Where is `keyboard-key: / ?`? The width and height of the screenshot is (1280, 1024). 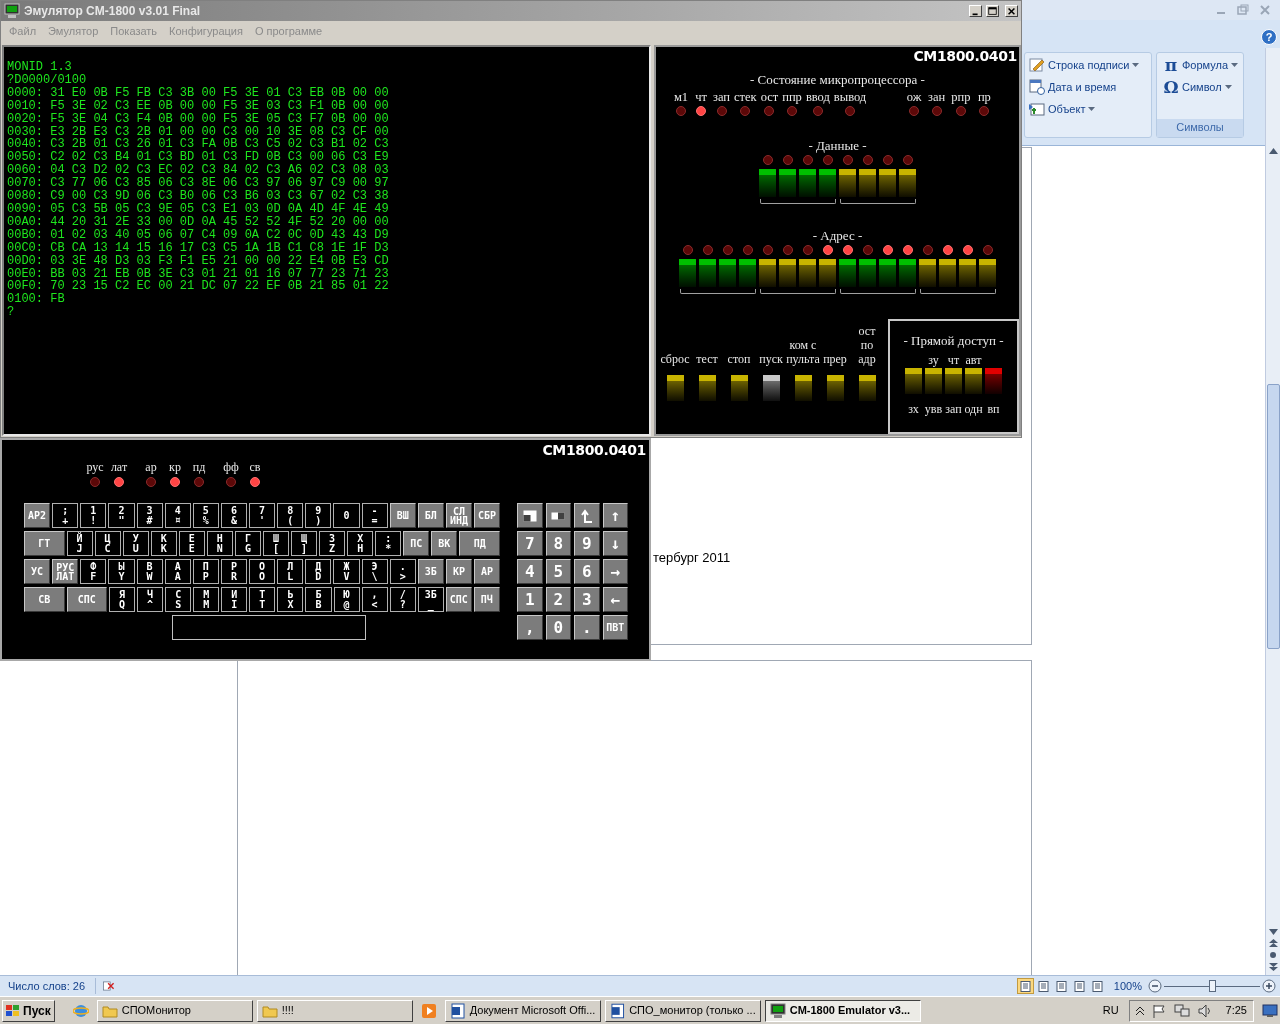 keyboard-key: / ? is located at coordinates (402, 599).